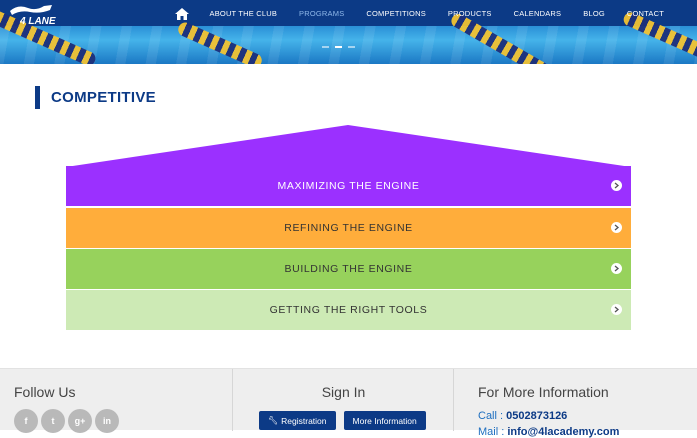  Describe the element at coordinates (37, 97) in the screenshot. I see `title-accent-bar` at that location.